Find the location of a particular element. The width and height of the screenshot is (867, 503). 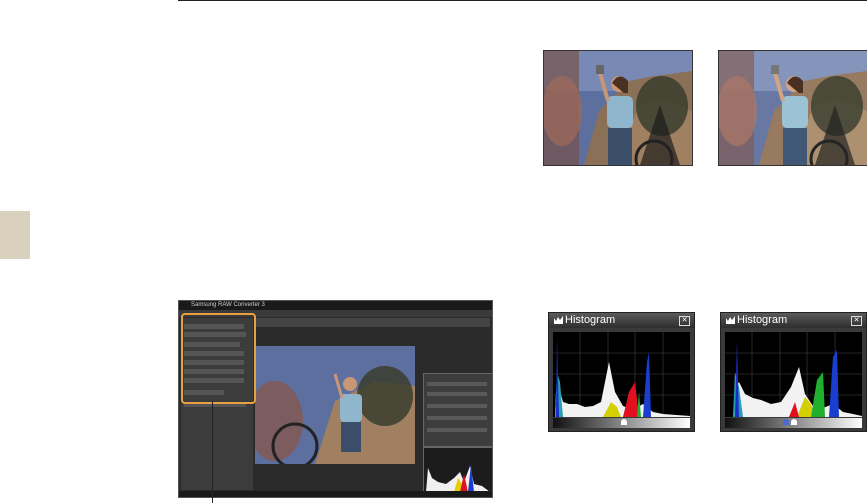

histogram-before-scale is located at coordinates (621, 423).